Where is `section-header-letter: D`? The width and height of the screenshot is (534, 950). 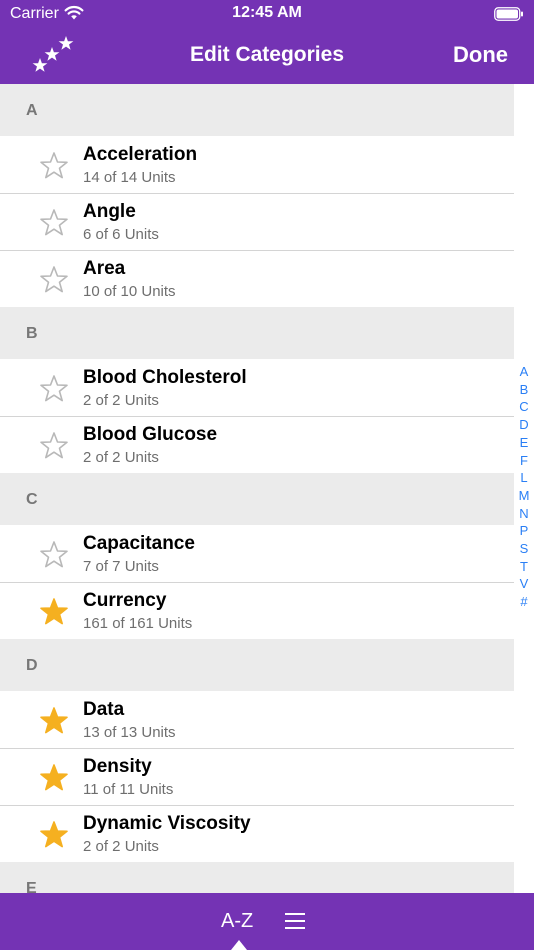 section-header-letter: D is located at coordinates (32, 665).